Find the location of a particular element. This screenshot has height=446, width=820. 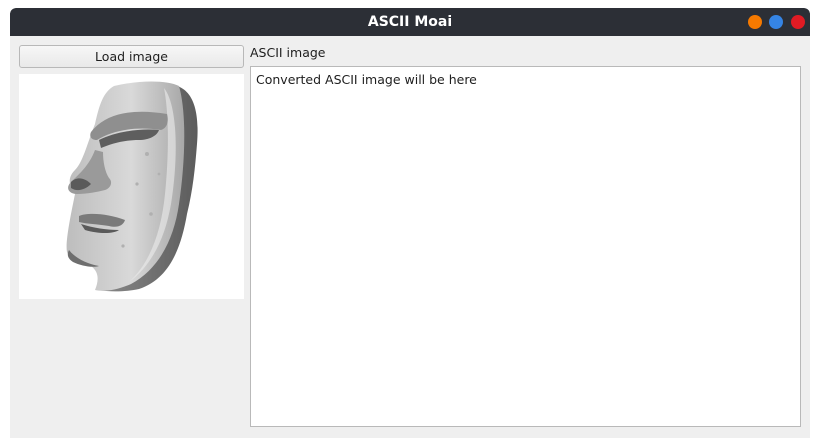

close-button is located at coordinates (798, 22).